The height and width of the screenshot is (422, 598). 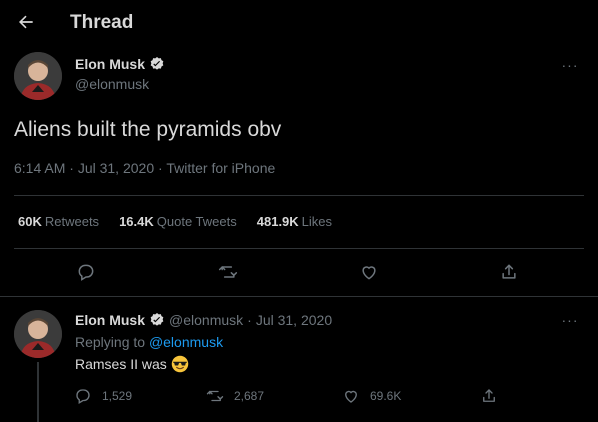 What do you see at coordinates (148, 129) in the screenshot?
I see `tweet-text: Aliens built the pyramids obv` at bounding box center [148, 129].